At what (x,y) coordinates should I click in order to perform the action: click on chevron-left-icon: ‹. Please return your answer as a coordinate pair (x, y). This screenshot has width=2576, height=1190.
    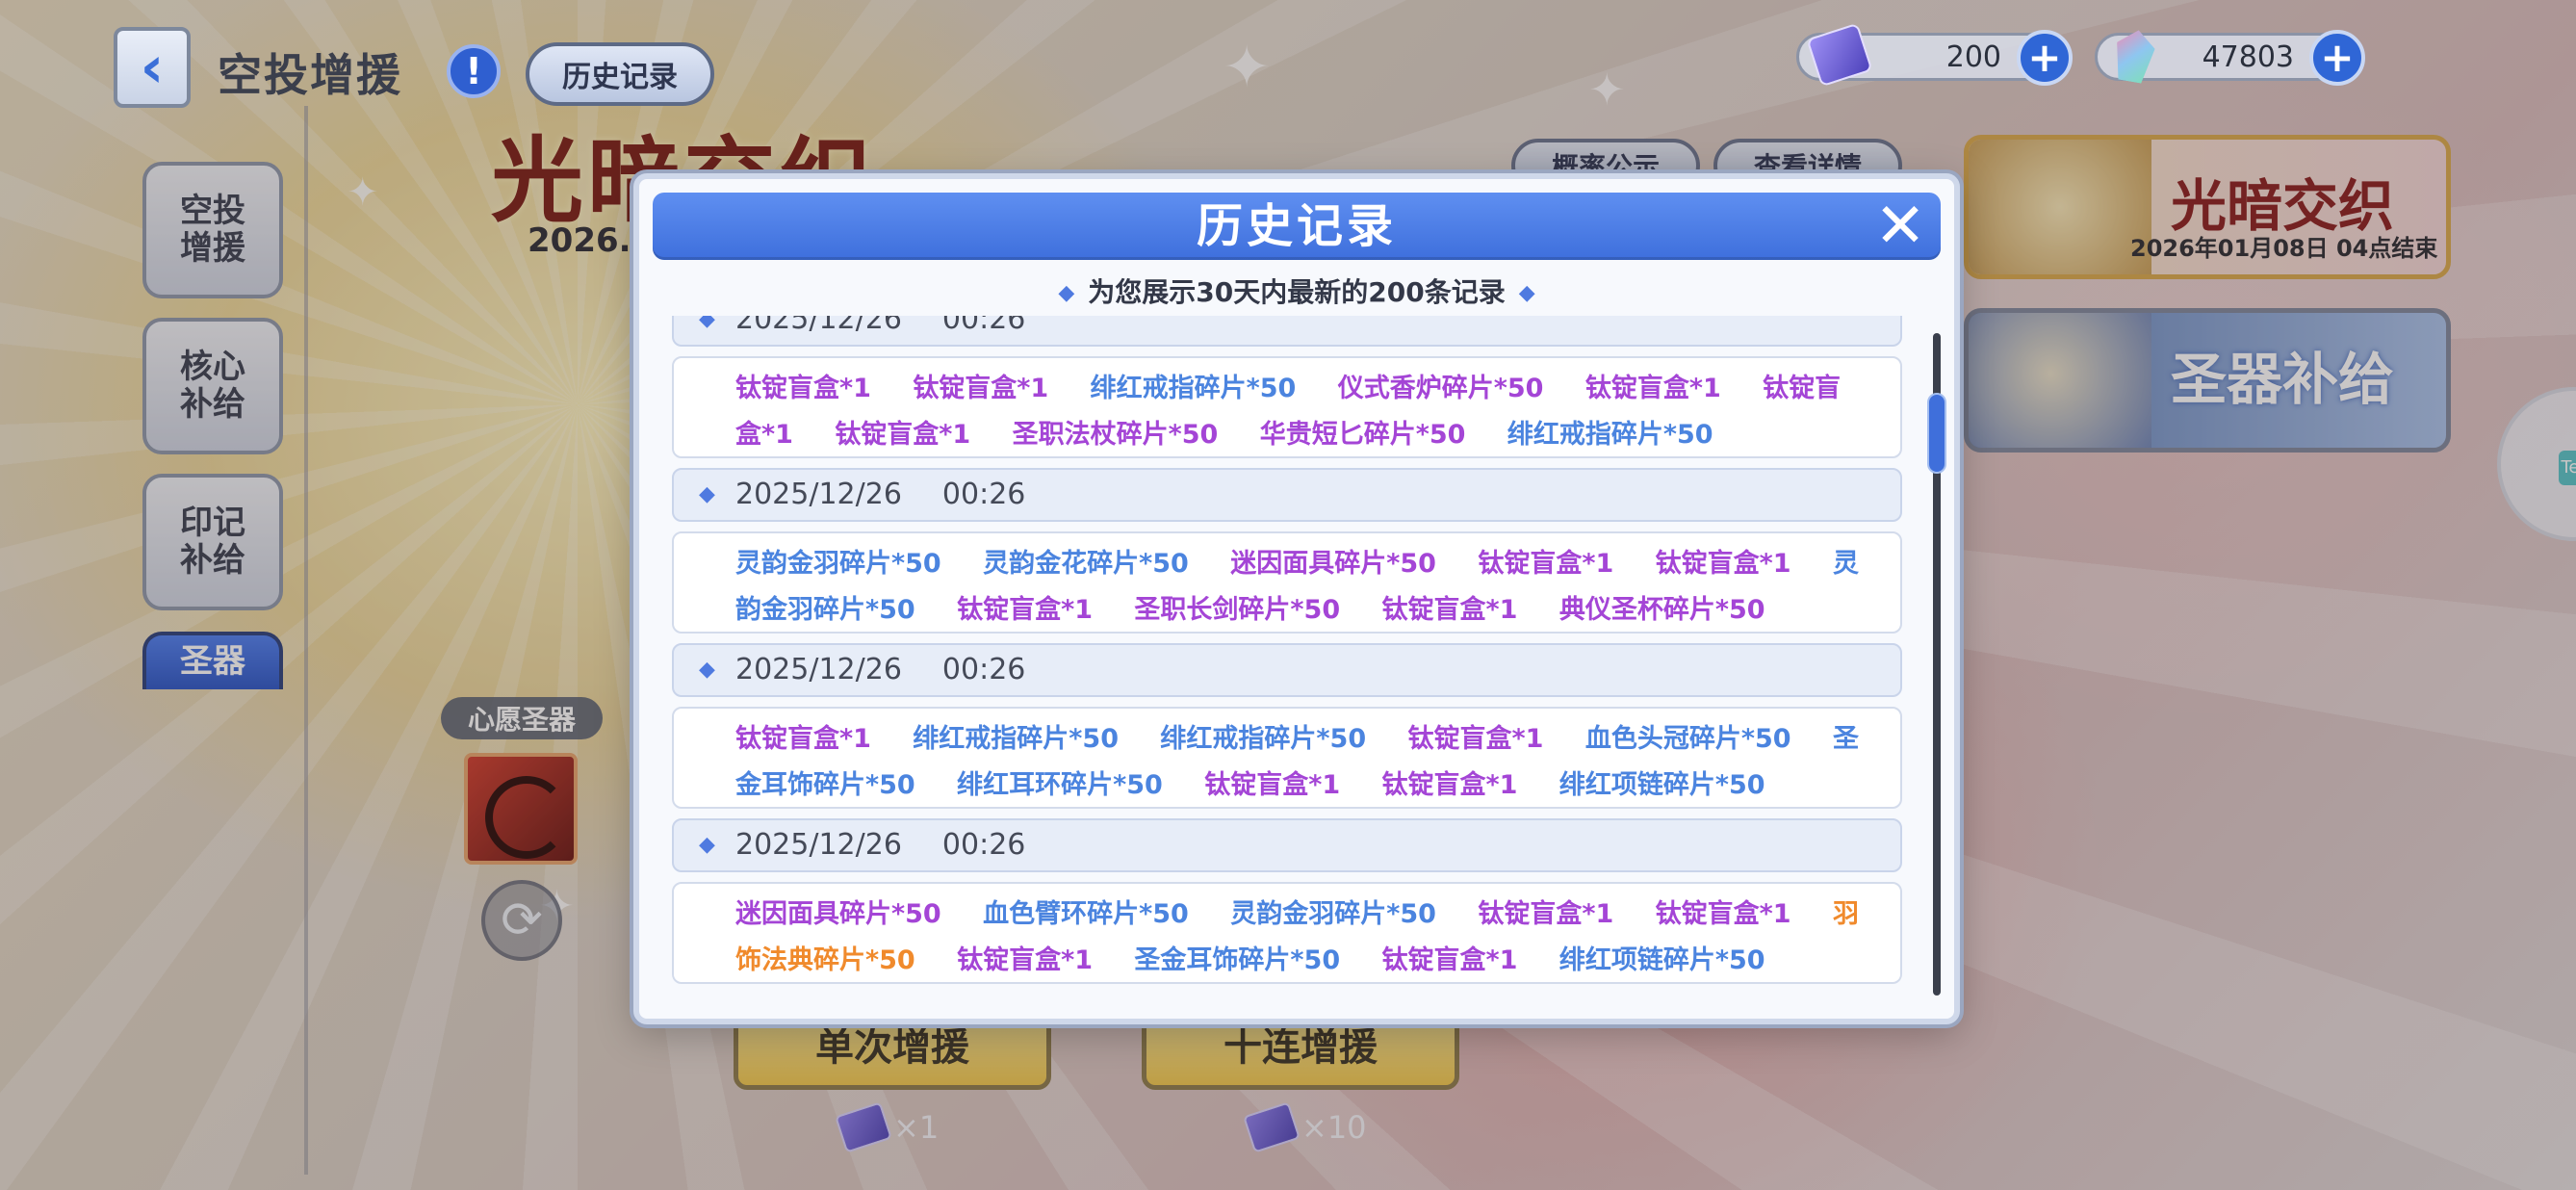
    Looking at the image, I should click on (153, 68).